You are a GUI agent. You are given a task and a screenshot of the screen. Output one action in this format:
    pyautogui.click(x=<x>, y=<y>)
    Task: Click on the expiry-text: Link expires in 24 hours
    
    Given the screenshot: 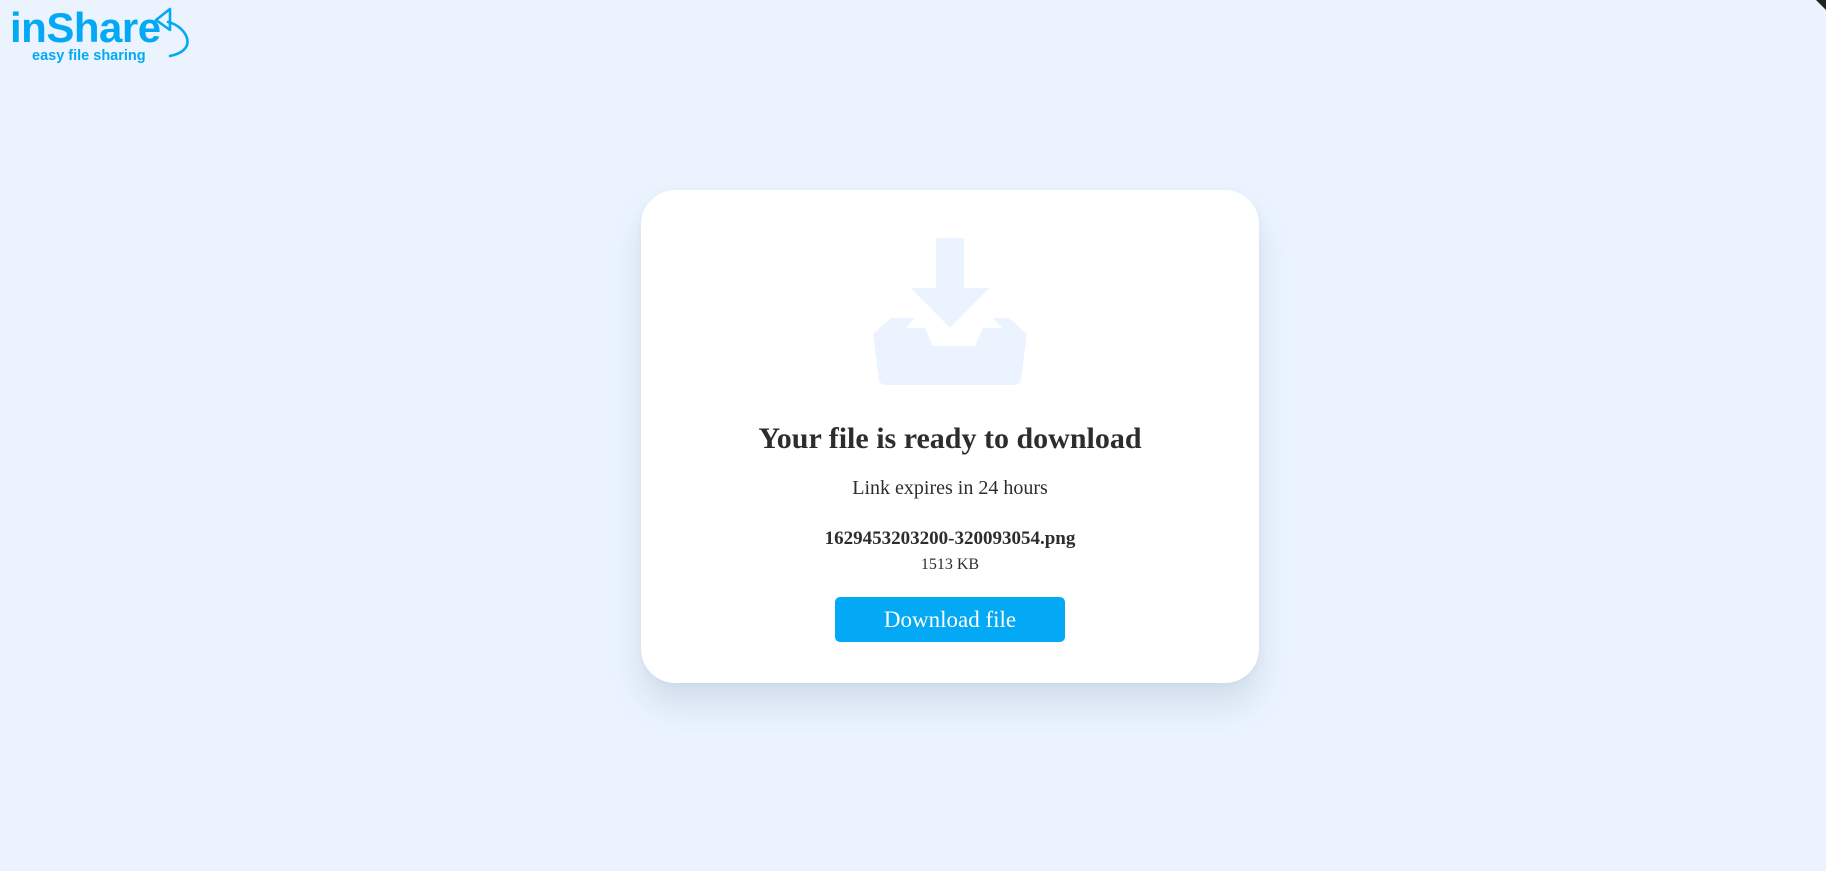 What is the action you would take?
    pyautogui.click(x=950, y=488)
    